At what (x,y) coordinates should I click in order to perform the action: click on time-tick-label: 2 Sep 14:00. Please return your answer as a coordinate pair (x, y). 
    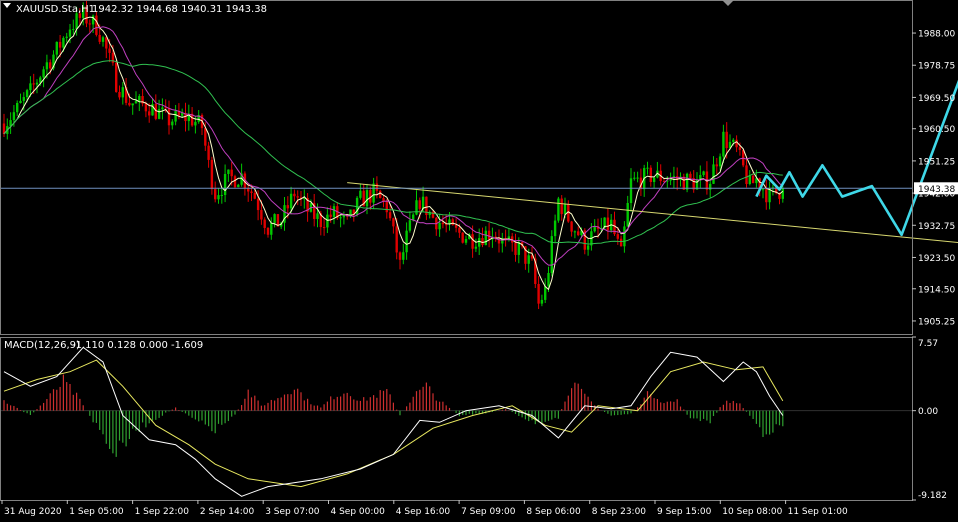
    Looking at the image, I should click on (227, 512).